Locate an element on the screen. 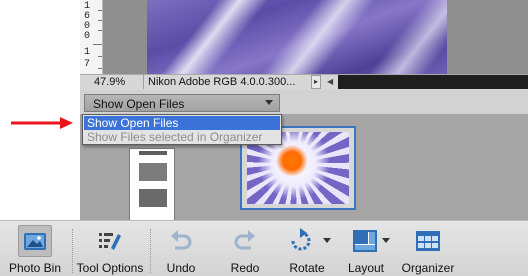  ruler-digit: 1 is located at coordinates (87, 52).